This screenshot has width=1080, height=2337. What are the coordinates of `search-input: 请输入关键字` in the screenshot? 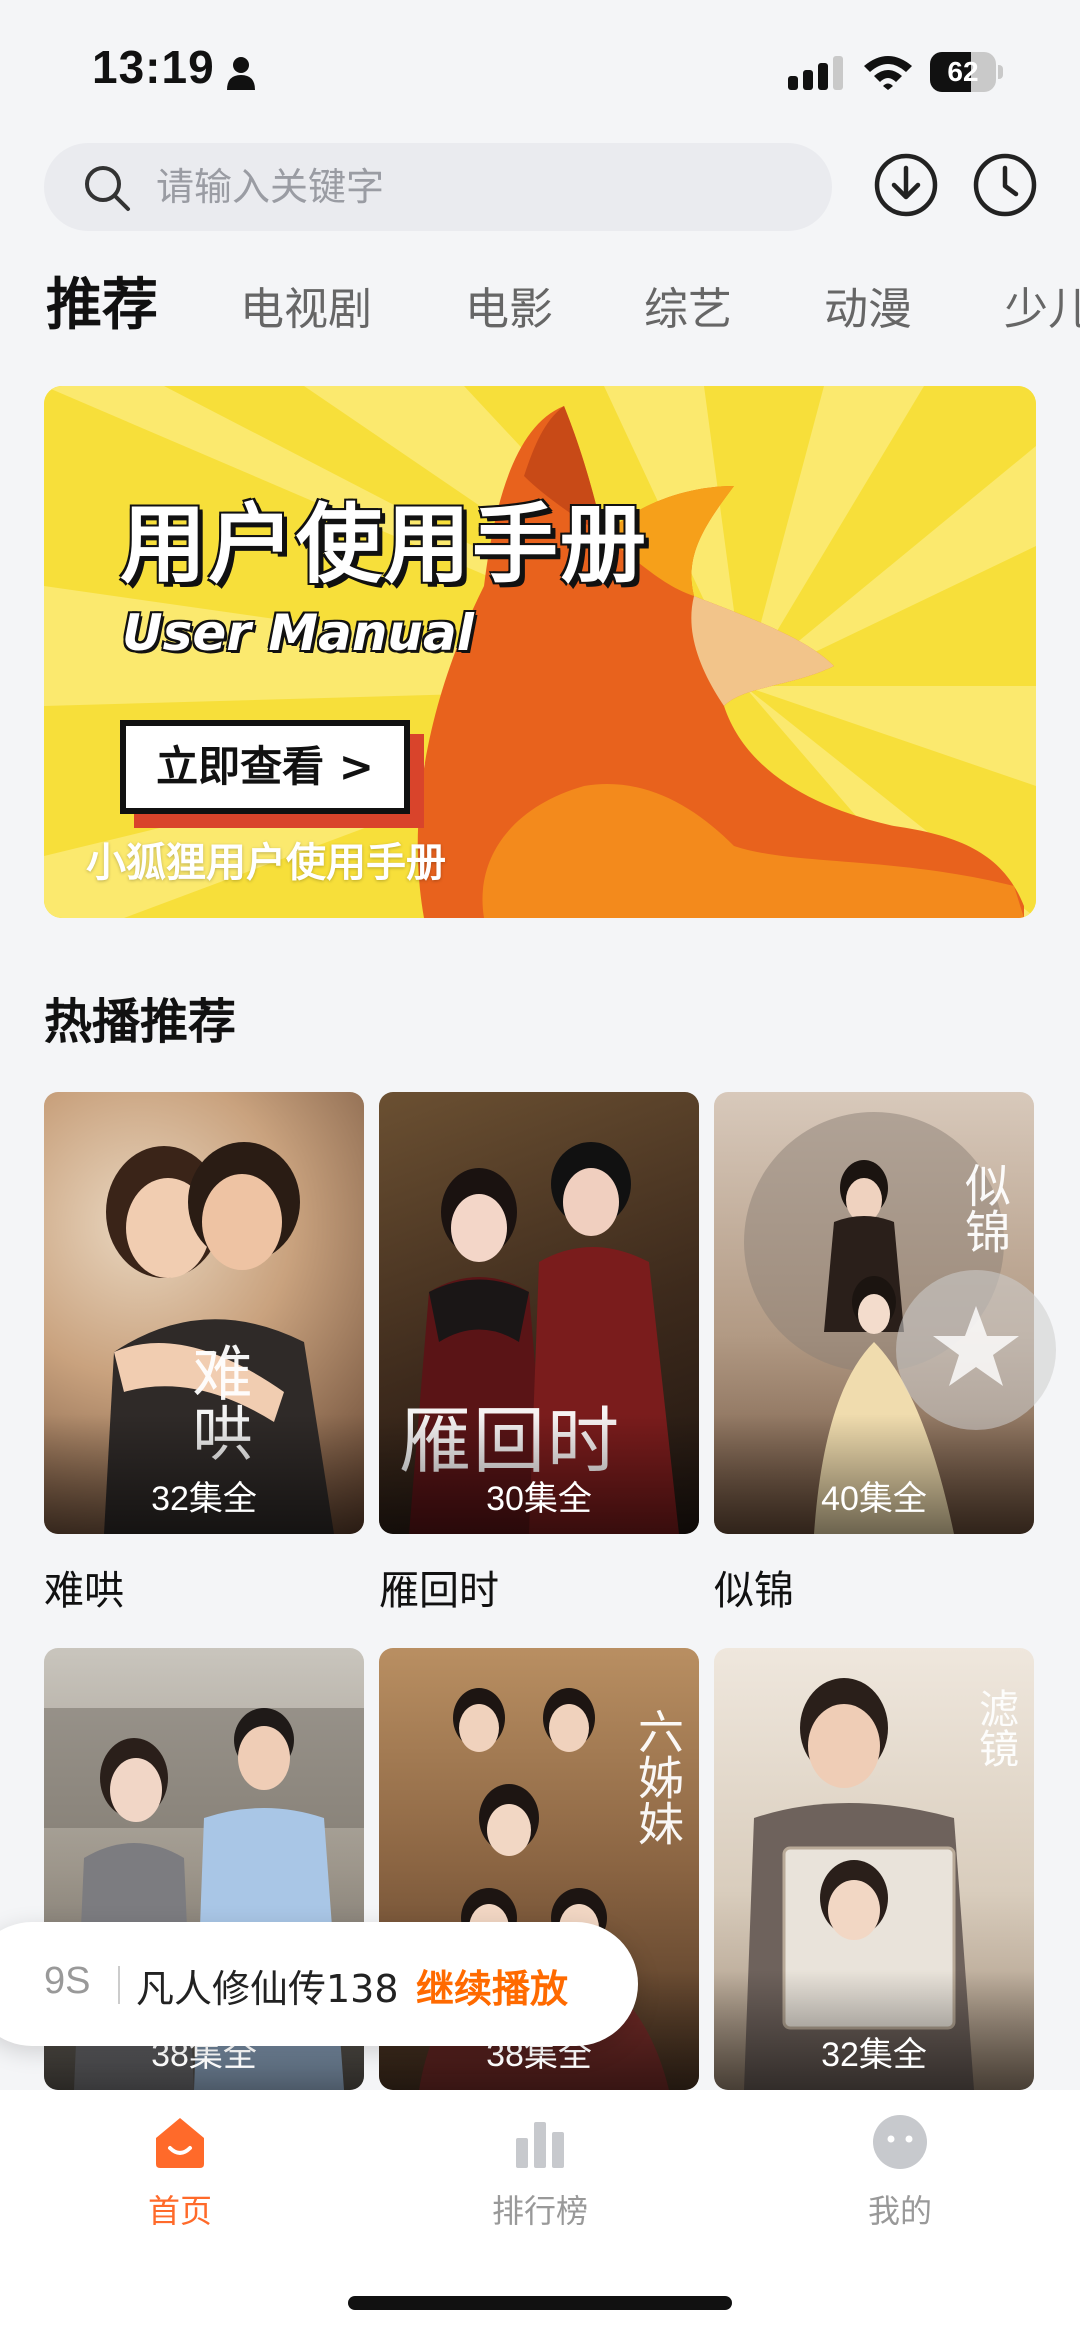 It's located at (438, 187).